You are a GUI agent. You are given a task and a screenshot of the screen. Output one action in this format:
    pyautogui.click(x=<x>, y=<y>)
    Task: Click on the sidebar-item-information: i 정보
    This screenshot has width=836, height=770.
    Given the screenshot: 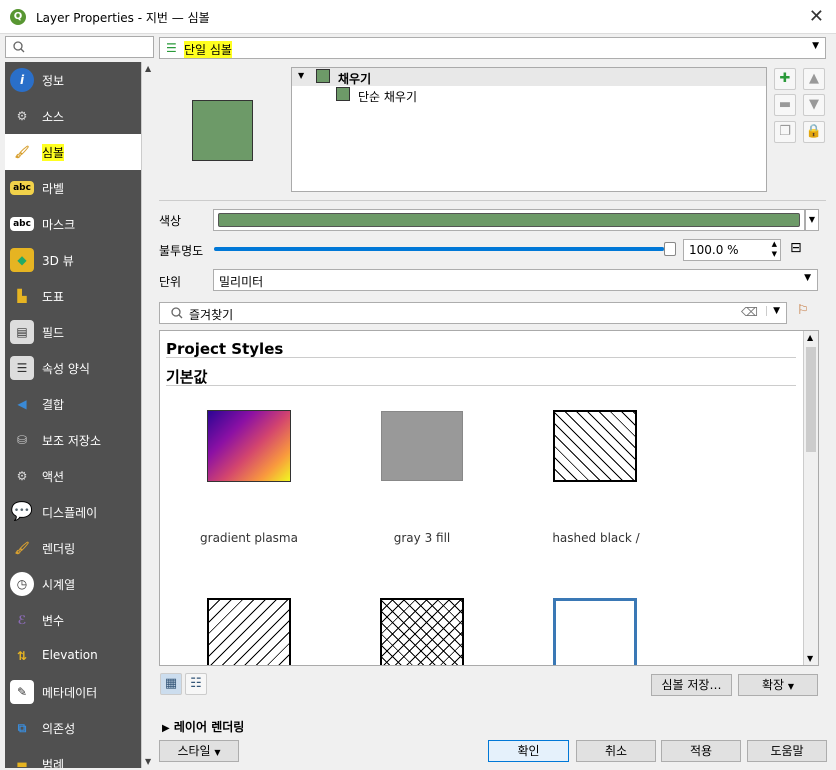 What is the action you would take?
    pyautogui.click(x=73, y=80)
    